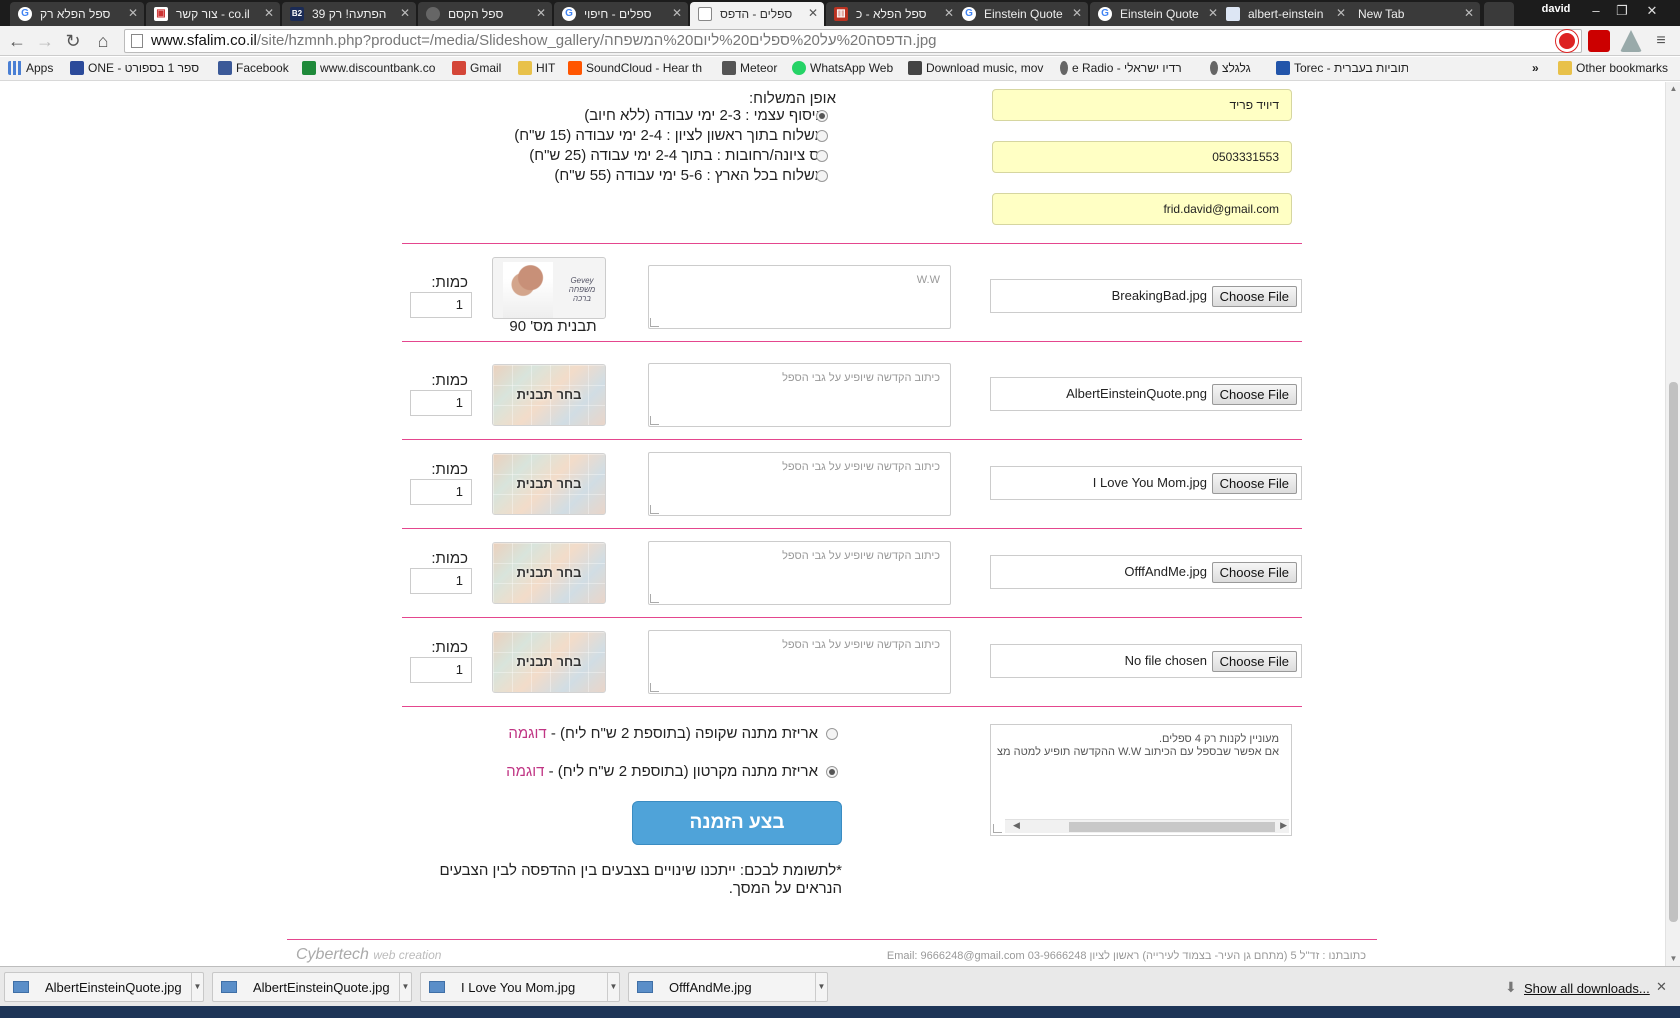 The image size is (1680, 1018). What do you see at coordinates (1146, 572) in the screenshot?
I see `file-upload-4: OfffAndMe.jpg Choose File` at bounding box center [1146, 572].